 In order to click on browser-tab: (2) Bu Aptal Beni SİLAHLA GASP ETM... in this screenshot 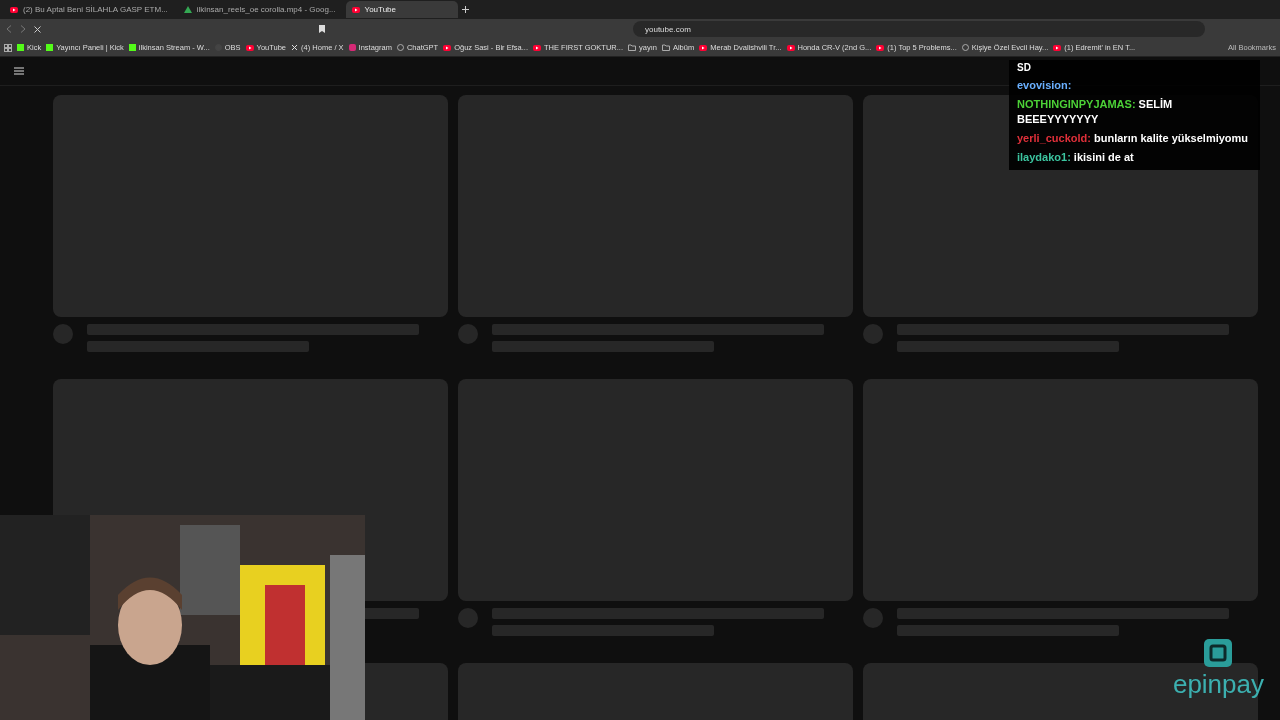, I will do `click(89, 9)`.